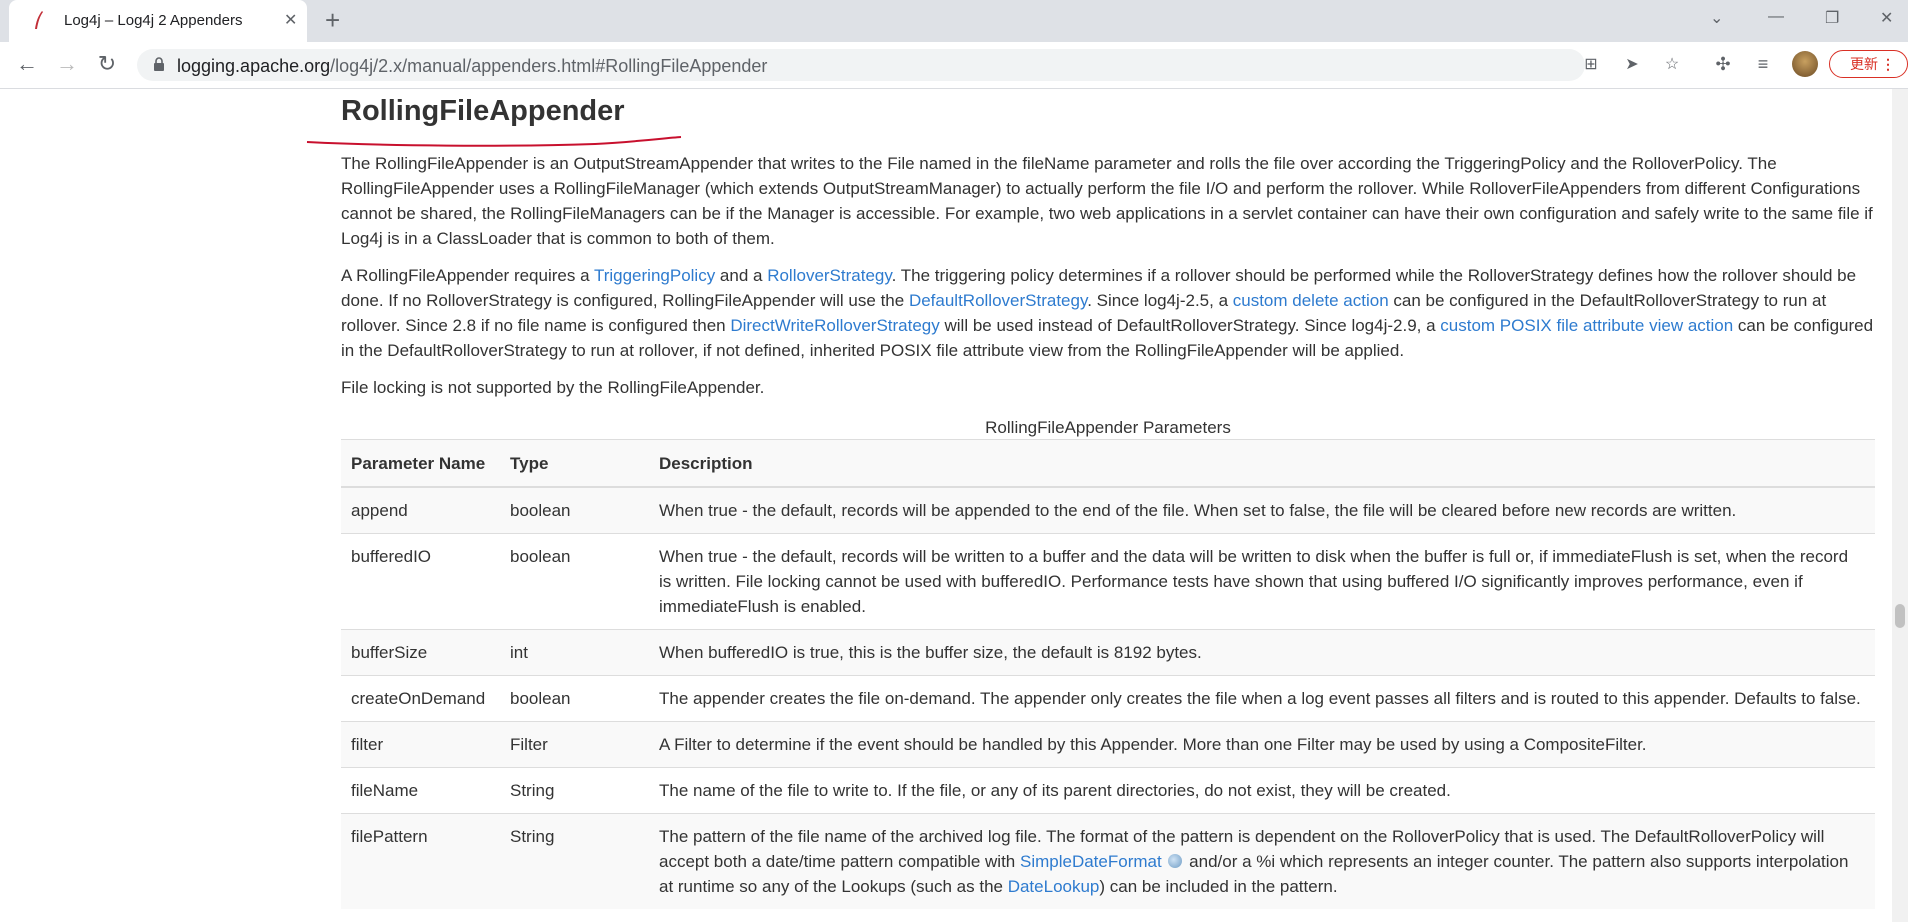 The width and height of the screenshot is (1908, 922). I want to click on custom-delete-action-link: custom delete action, so click(1311, 300).